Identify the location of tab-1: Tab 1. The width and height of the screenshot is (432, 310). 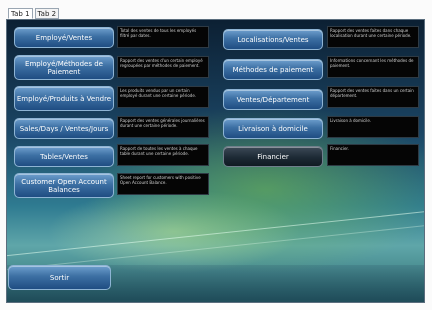
(20, 13).